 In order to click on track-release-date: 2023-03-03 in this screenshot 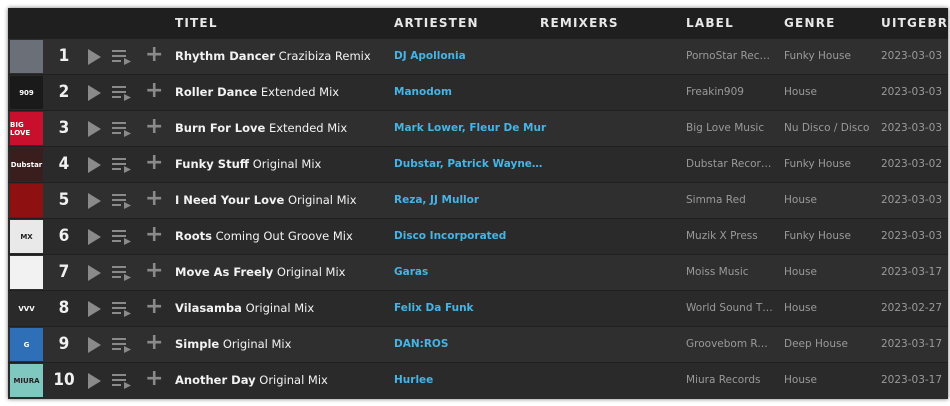, I will do `click(912, 200)`.